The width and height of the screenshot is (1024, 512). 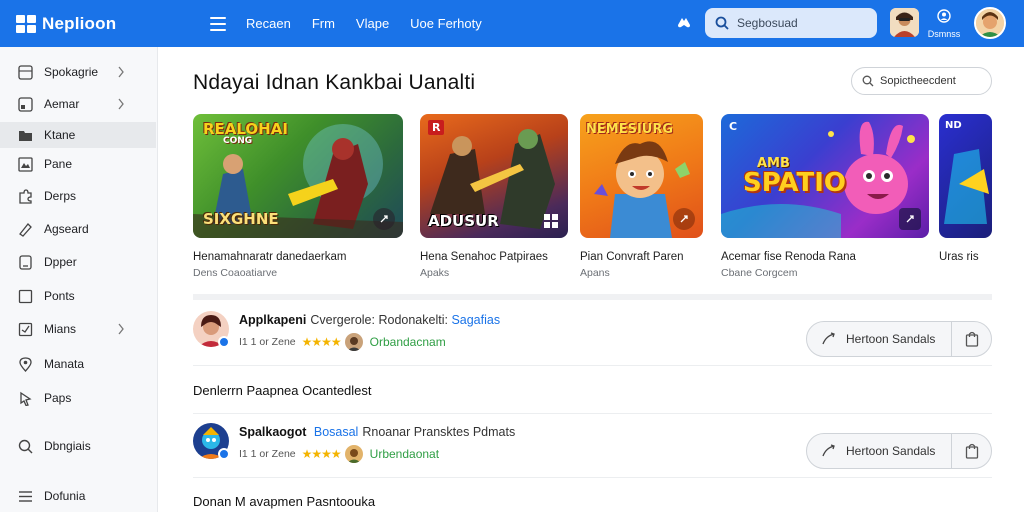 I want to click on nav-link-3: Vlape, so click(x=372, y=23).